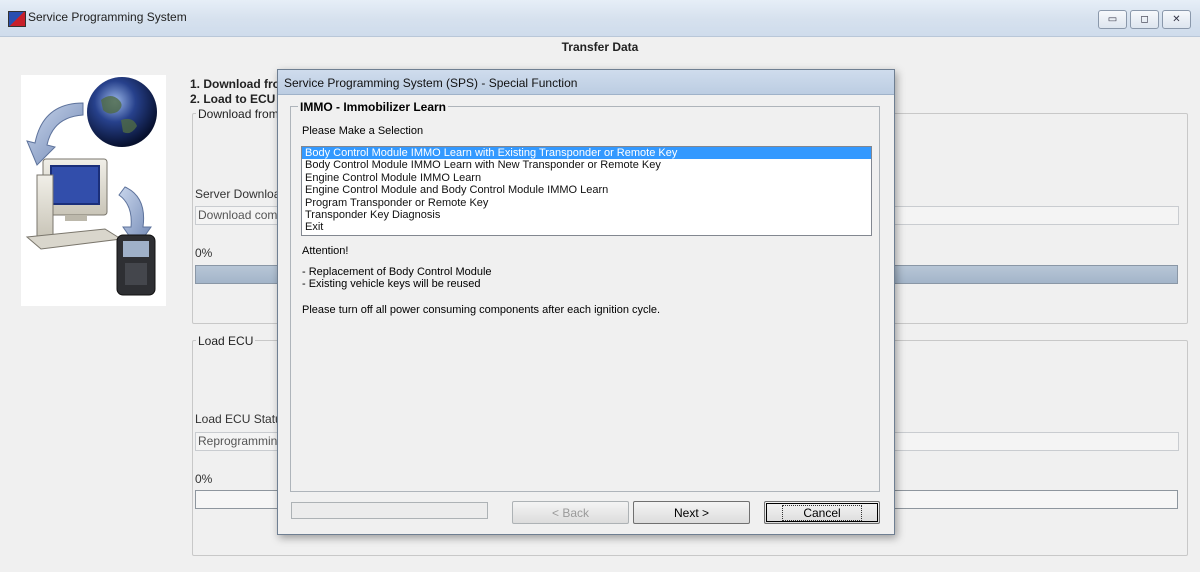  What do you see at coordinates (586, 227) in the screenshot?
I see `list-item-exit: Exit` at bounding box center [586, 227].